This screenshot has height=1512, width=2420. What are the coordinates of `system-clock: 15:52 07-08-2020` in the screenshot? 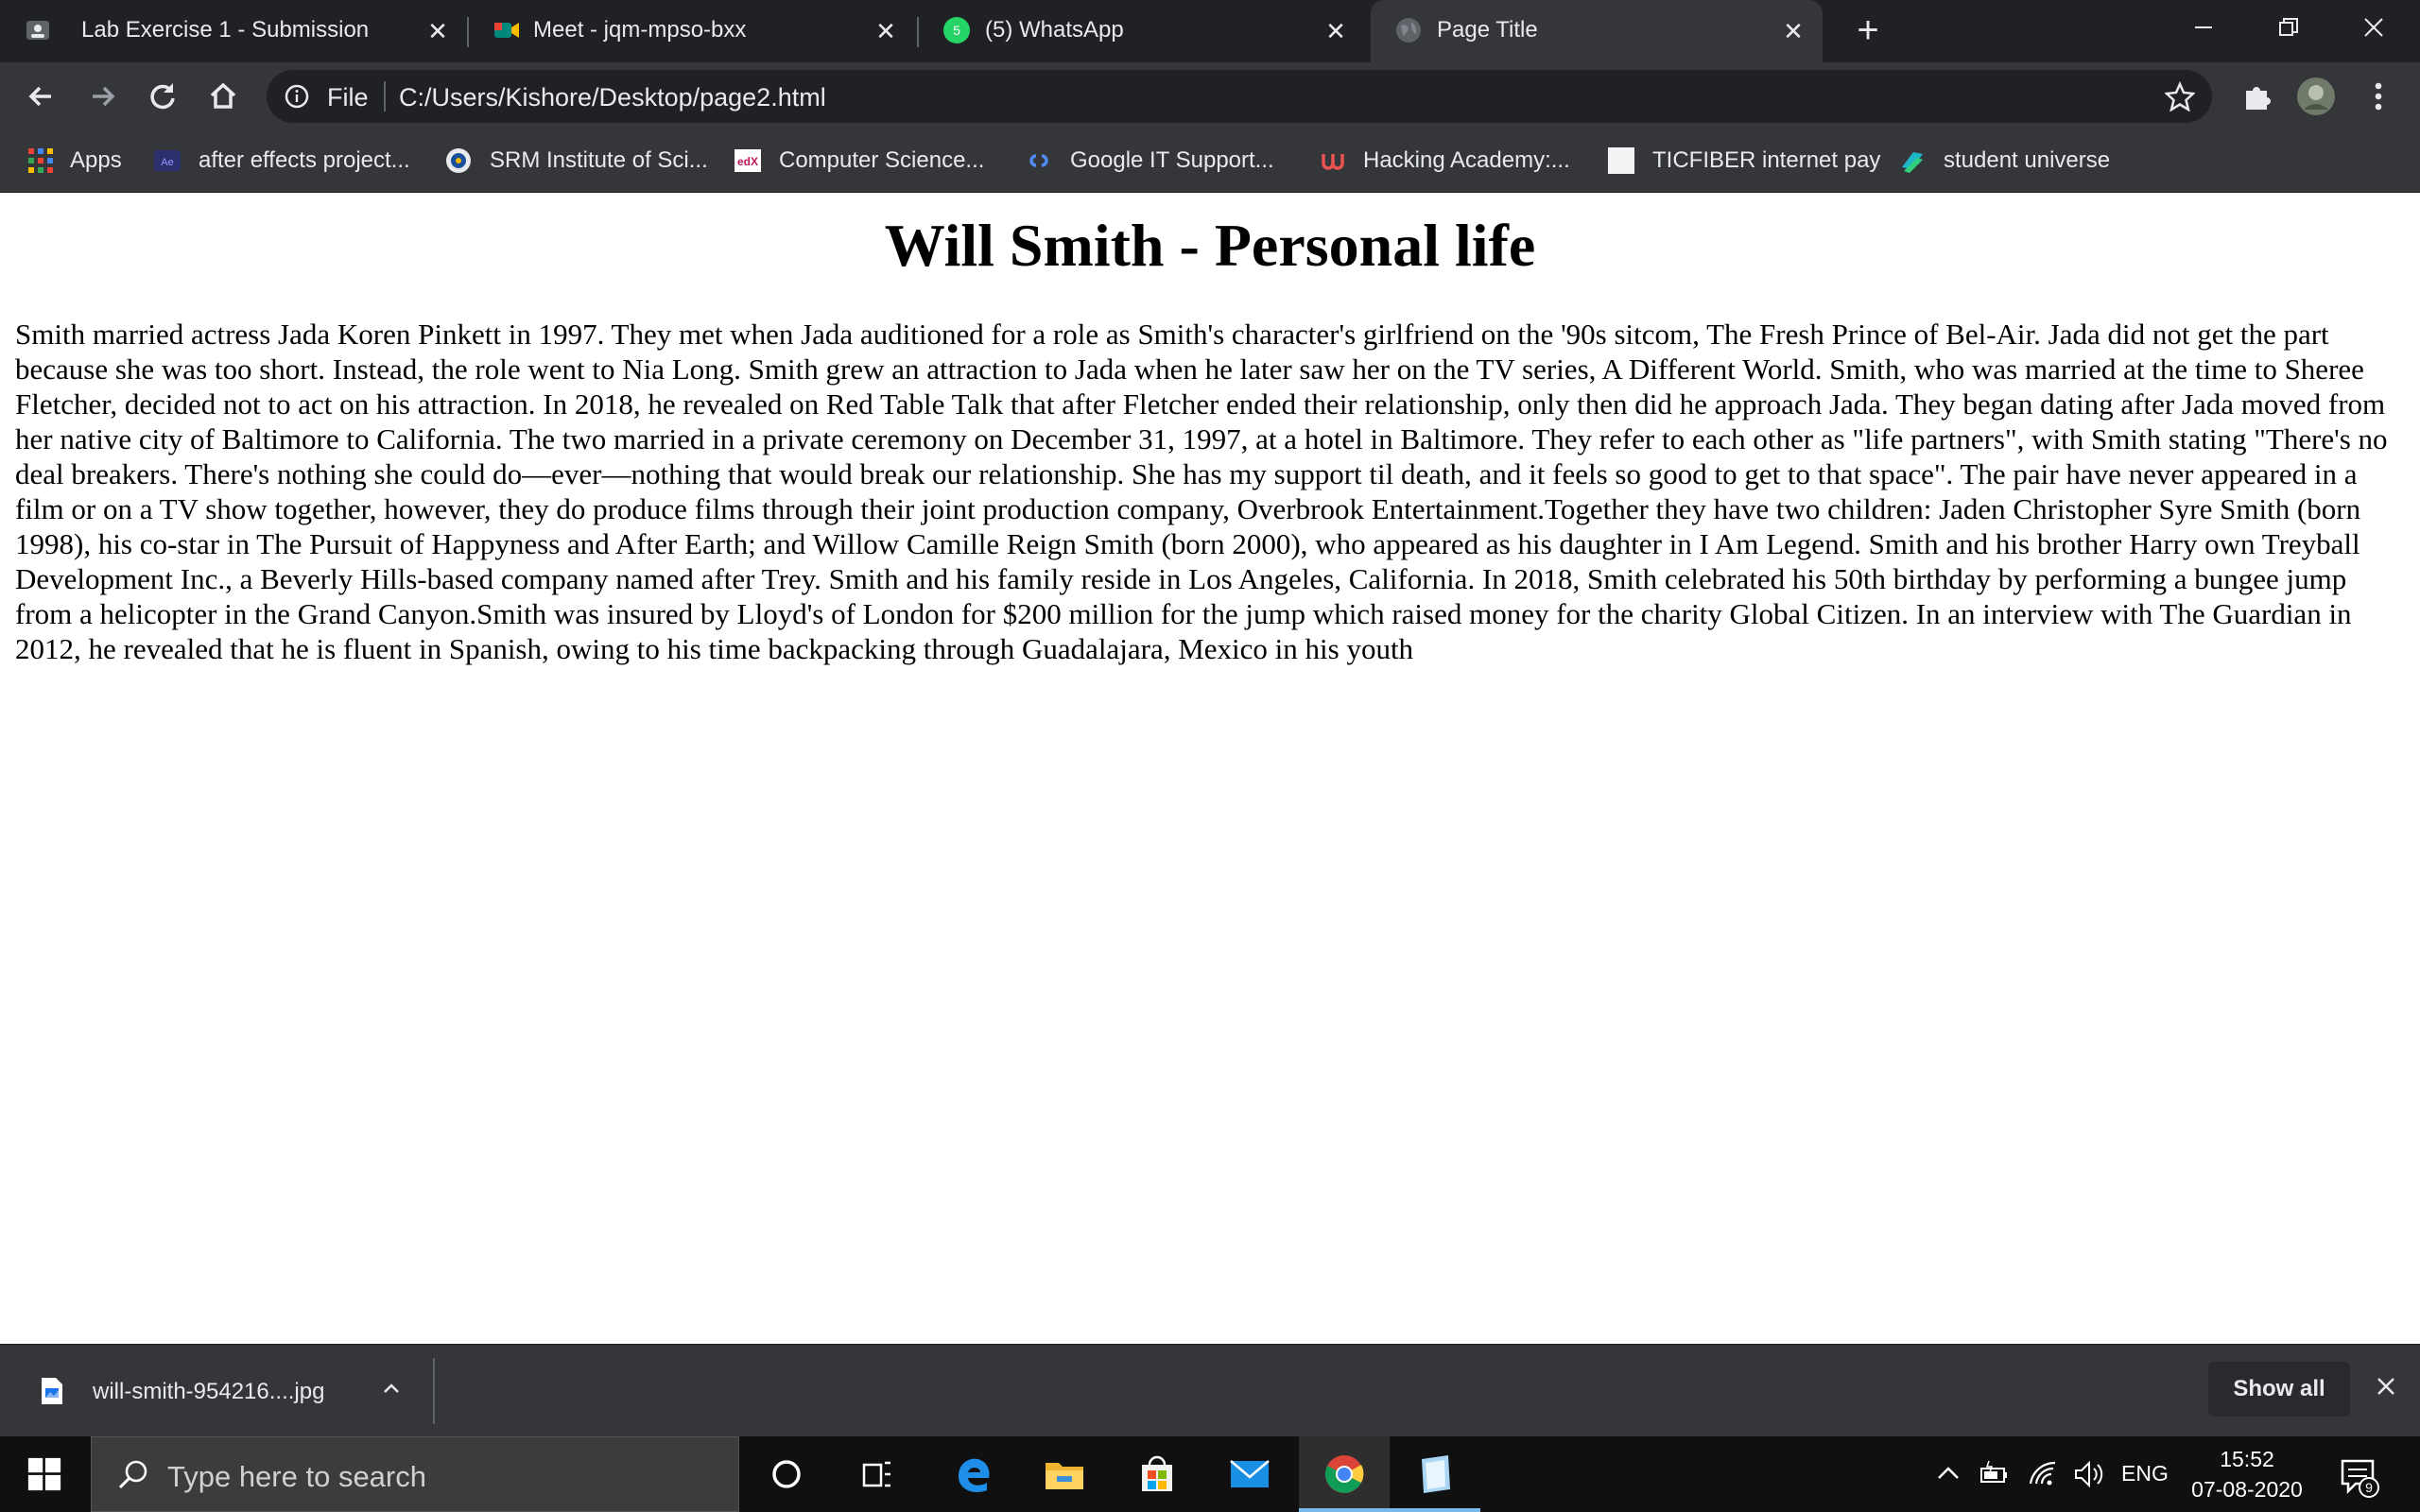 It's located at (2247, 1474).